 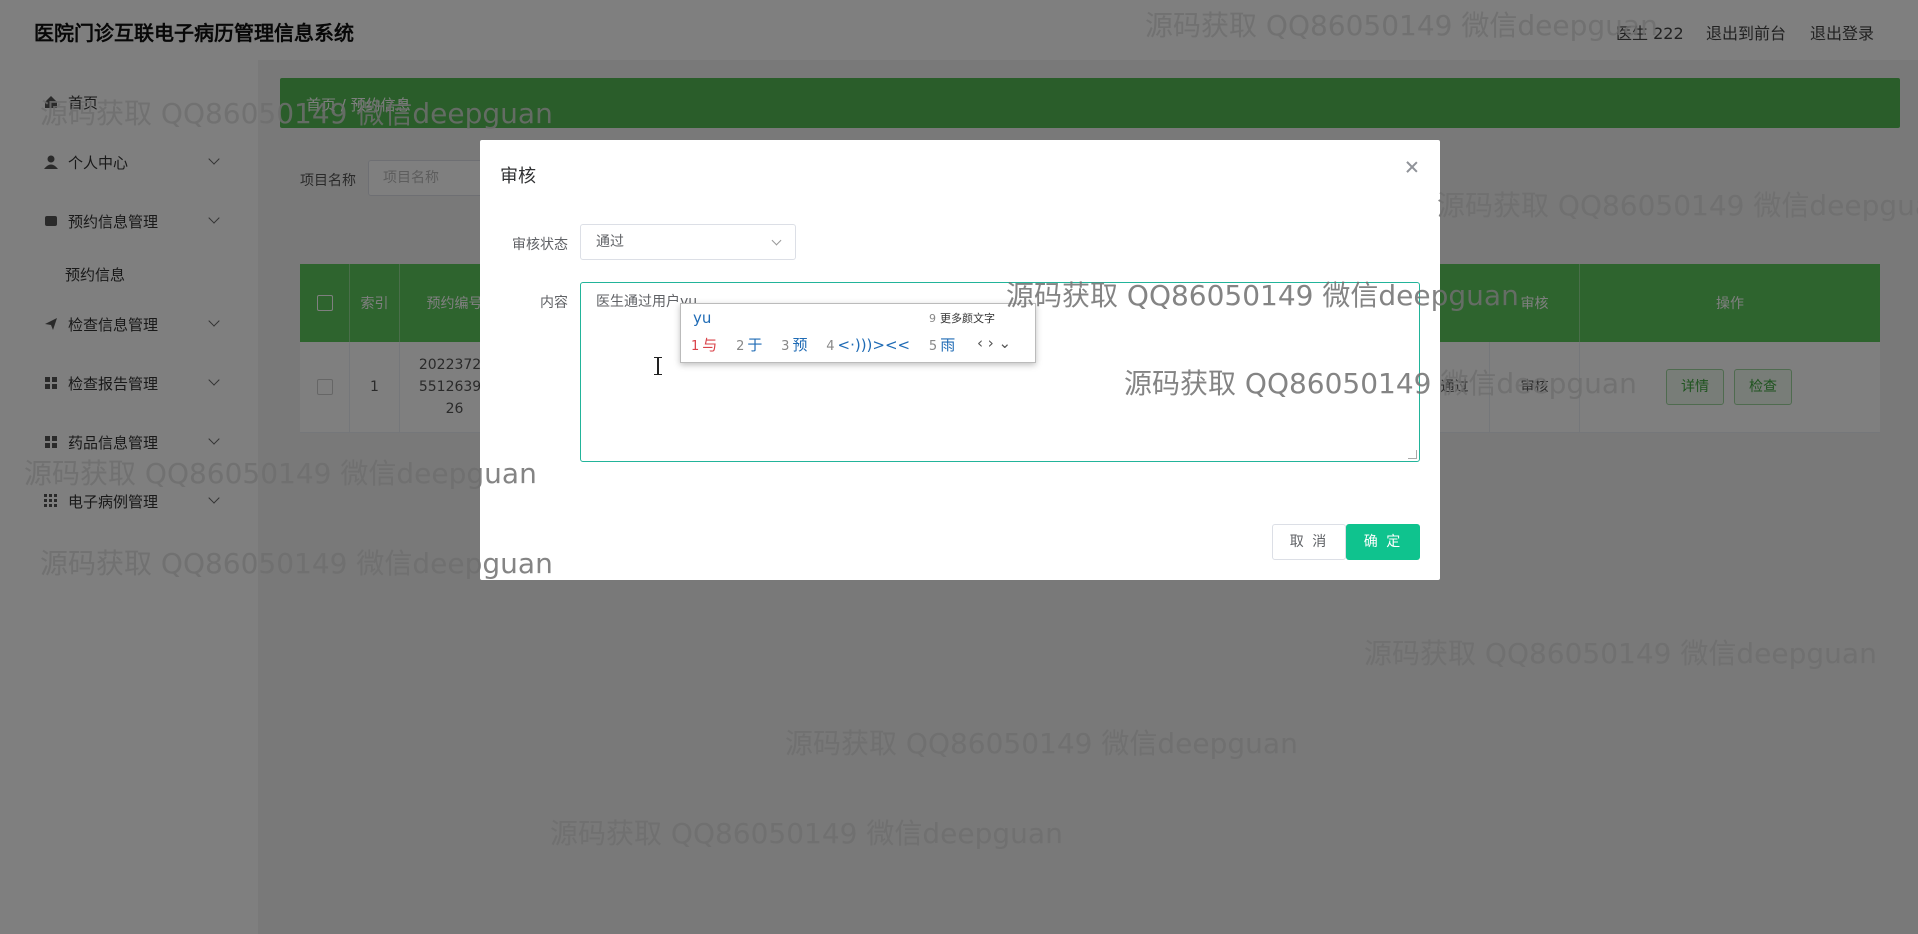 I want to click on dialog-title: 审核, so click(x=518, y=176).